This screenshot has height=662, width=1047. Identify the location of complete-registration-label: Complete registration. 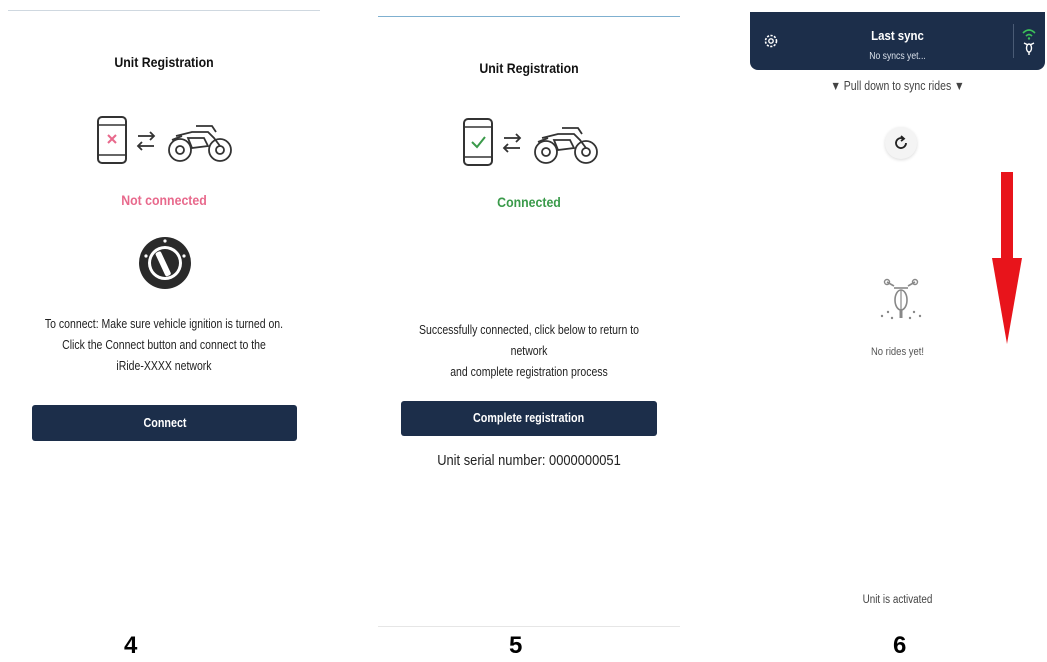
(529, 418).